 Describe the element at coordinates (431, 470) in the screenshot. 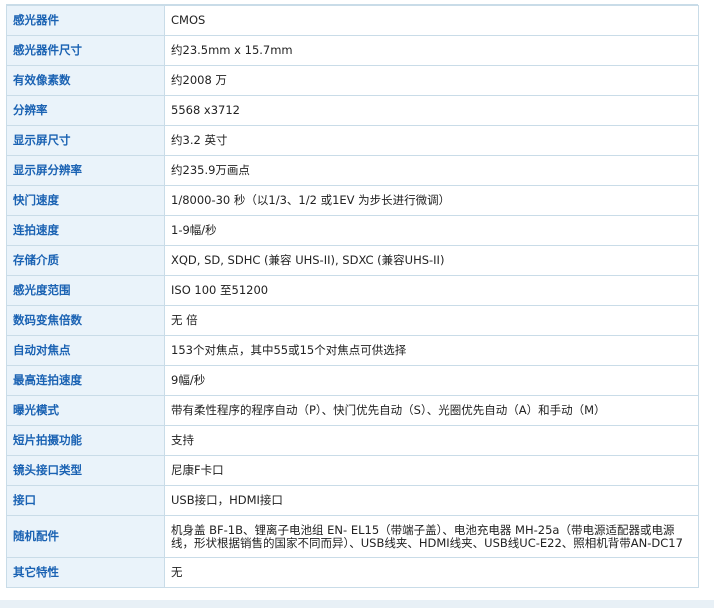

I see `spec-value: 尼康F卡口` at that location.